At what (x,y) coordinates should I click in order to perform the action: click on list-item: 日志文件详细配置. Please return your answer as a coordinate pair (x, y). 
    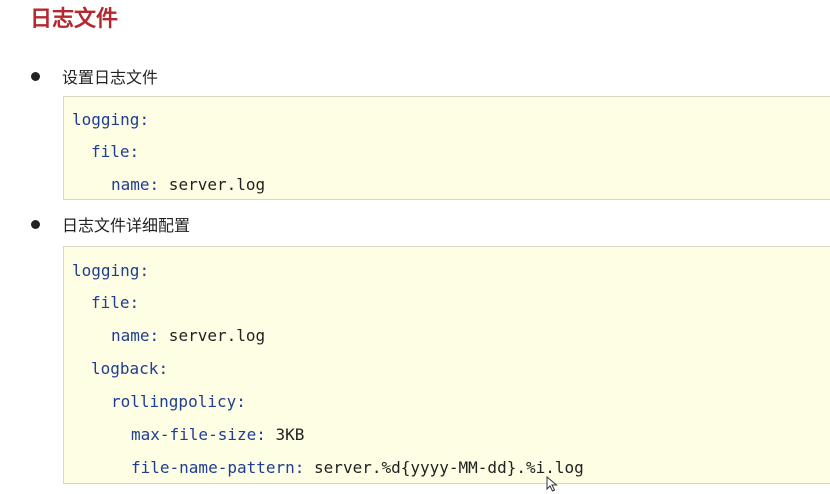
    Looking at the image, I should click on (110, 224).